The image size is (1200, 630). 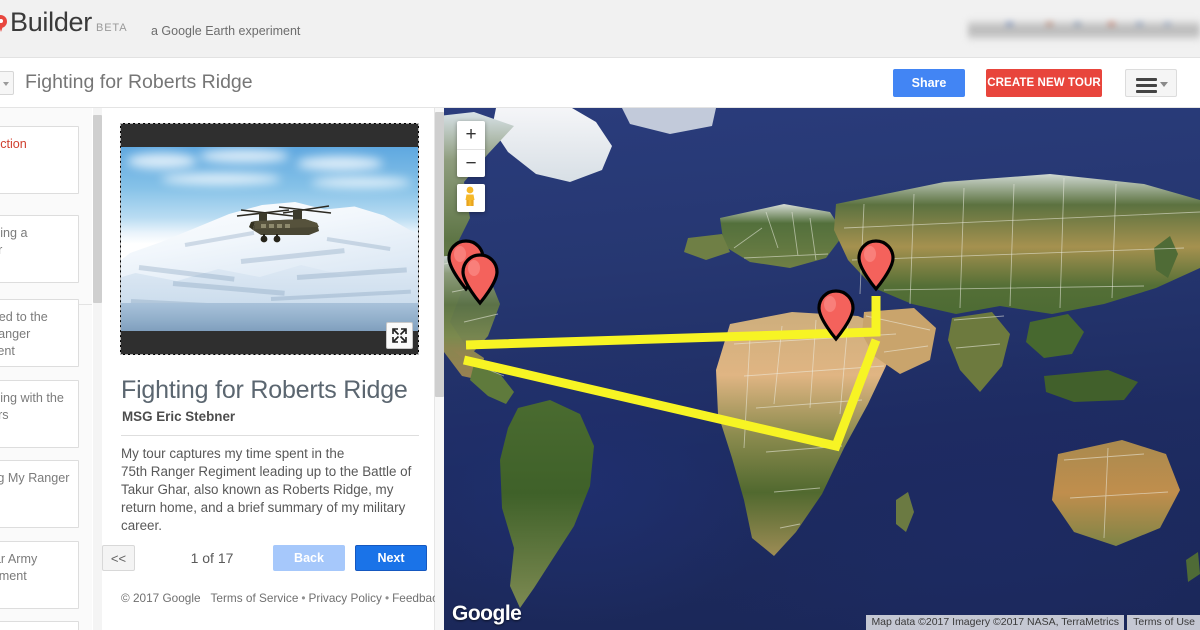 What do you see at coordinates (471, 135) in the screenshot?
I see `zoom-in-button: +` at bounding box center [471, 135].